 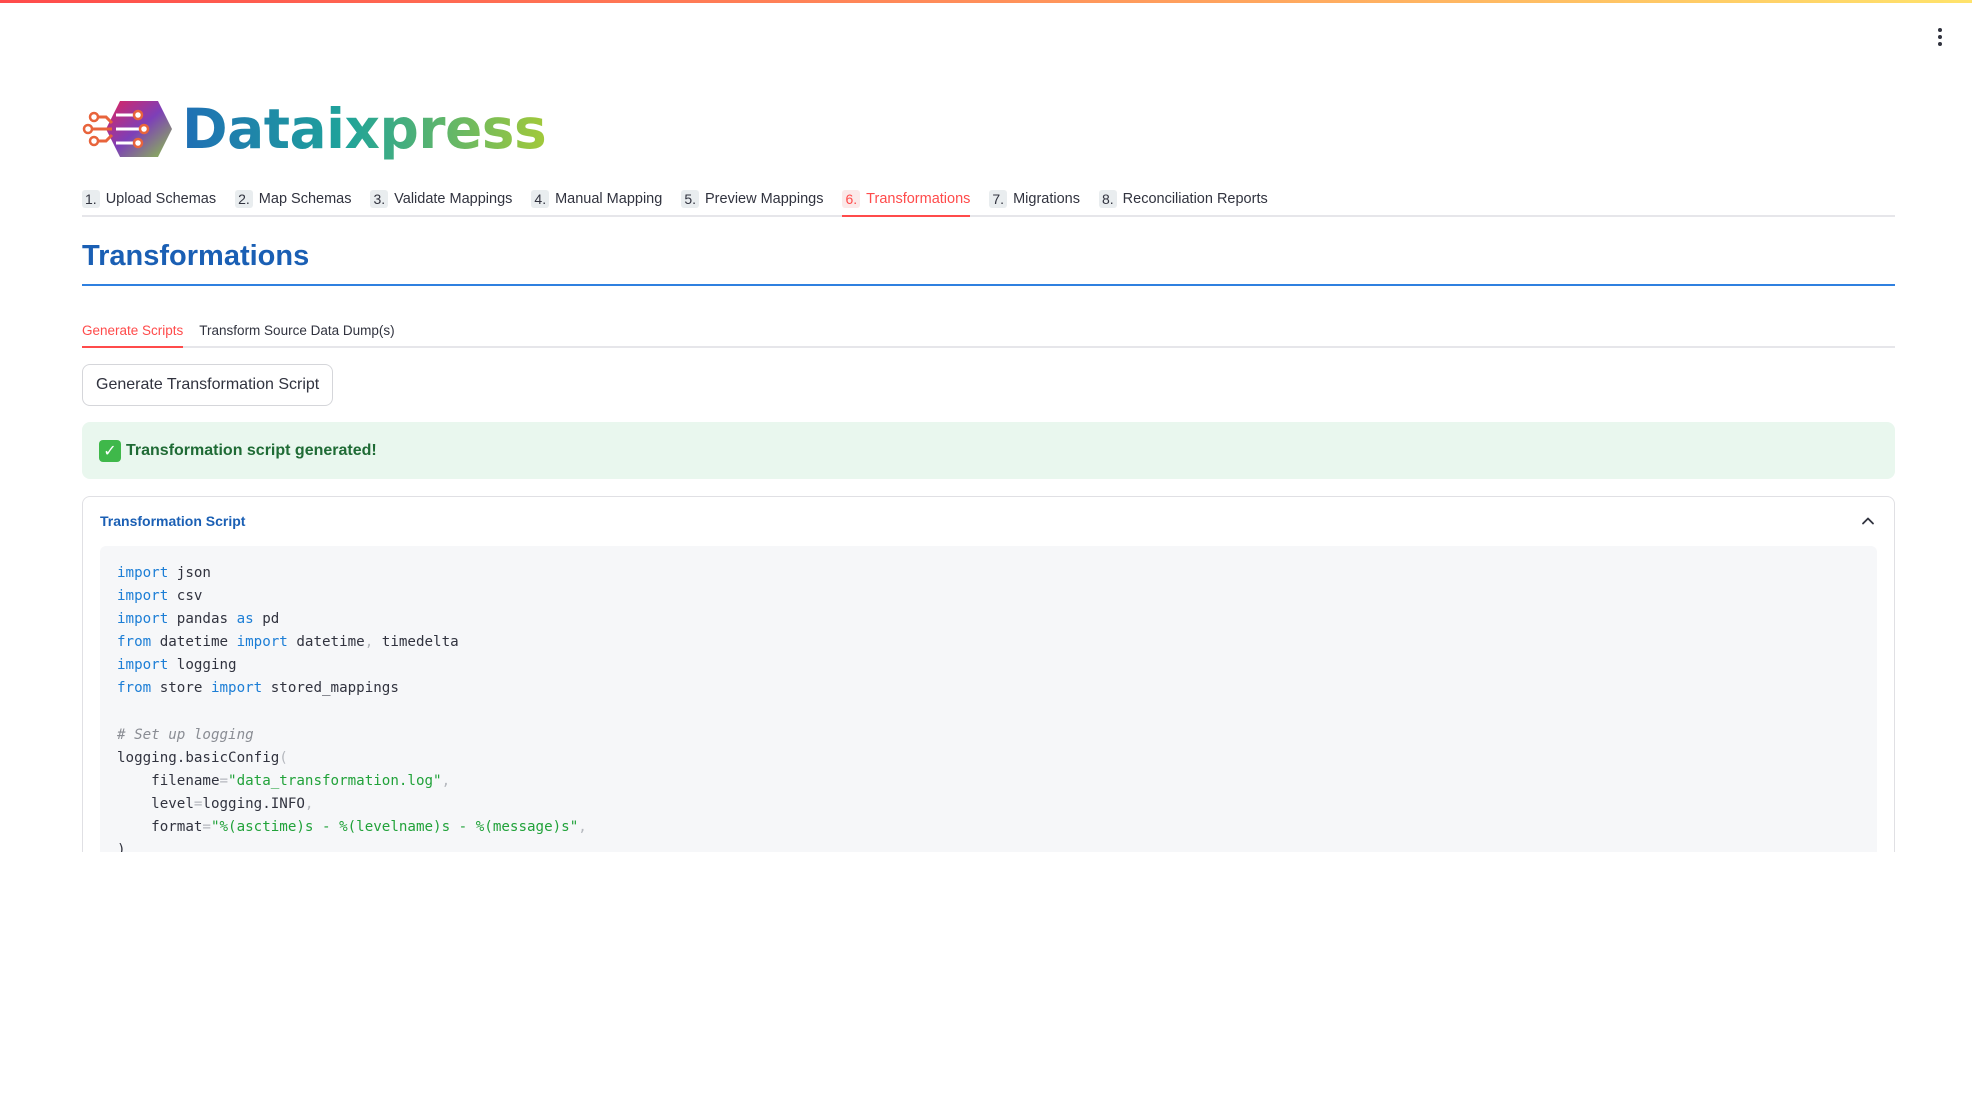 What do you see at coordinates (540, 199) in the screenshot?
I see `tab-number: 4.` at bounding box center [540, 199].